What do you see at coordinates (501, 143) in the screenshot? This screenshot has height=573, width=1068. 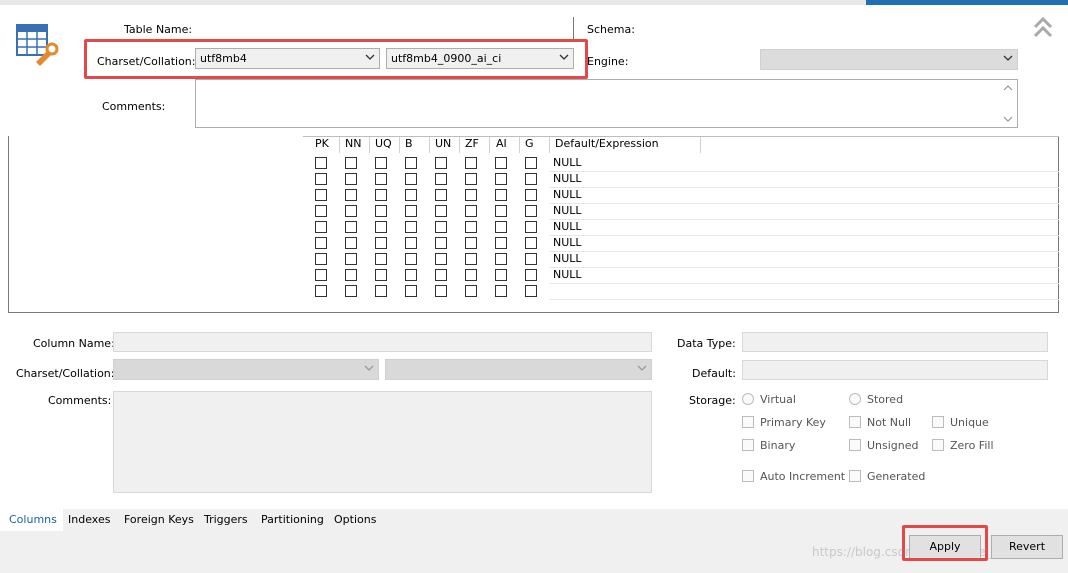 I see `header-ai: AI` at bounding box center [501, 143].